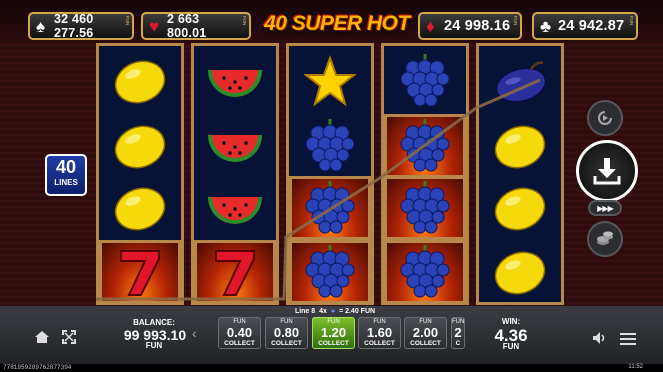 The width and height of the screenshot is (663, 372). I want to click on lines-label: LINES, so click(66, 182).